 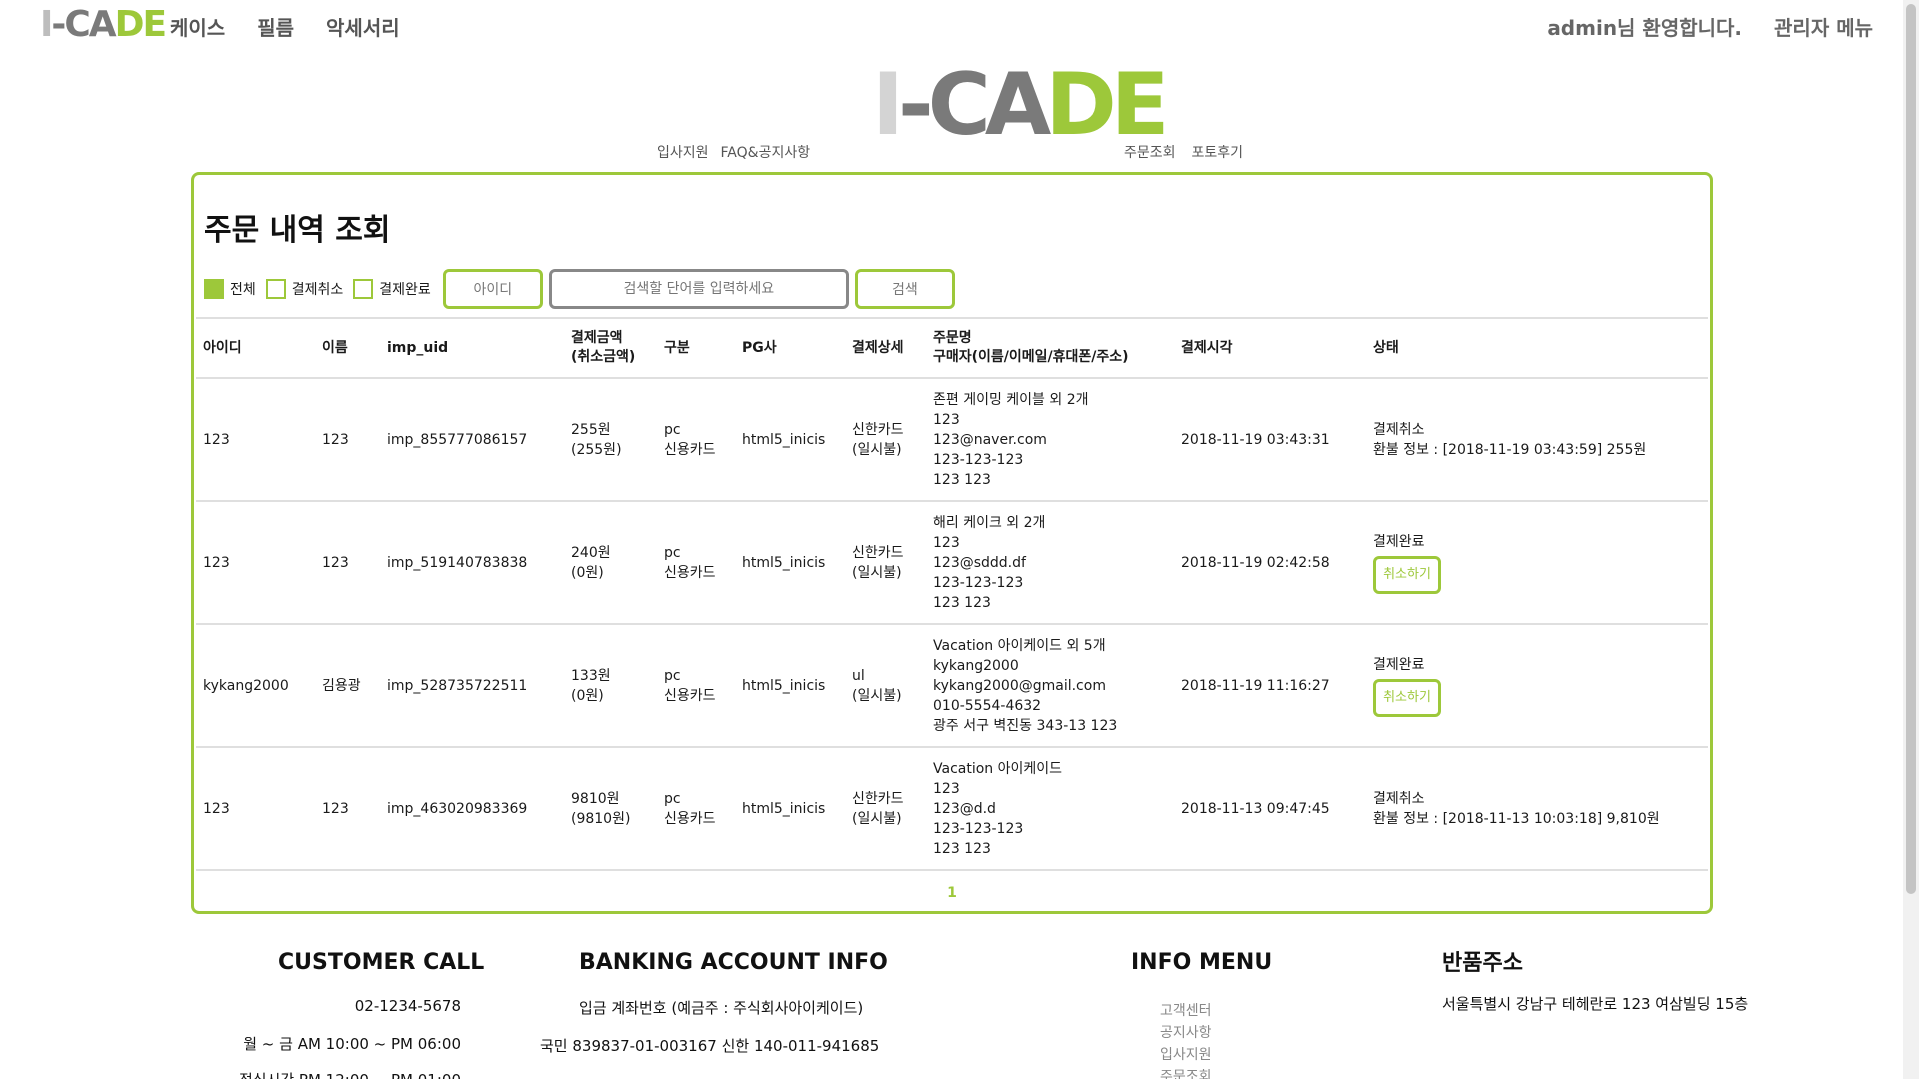 I want to click on cell-amount: 240원 (0원), so click(x=610, y=562).